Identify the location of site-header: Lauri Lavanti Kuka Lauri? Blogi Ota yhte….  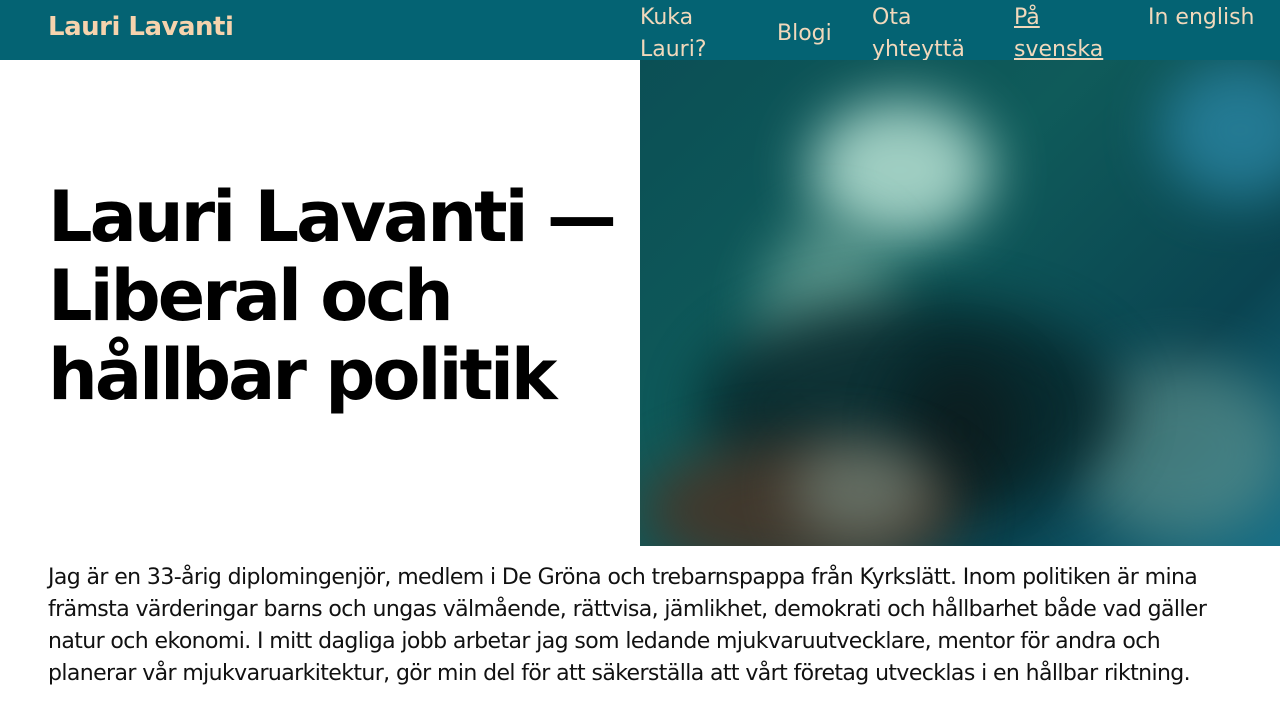
(640, 31).